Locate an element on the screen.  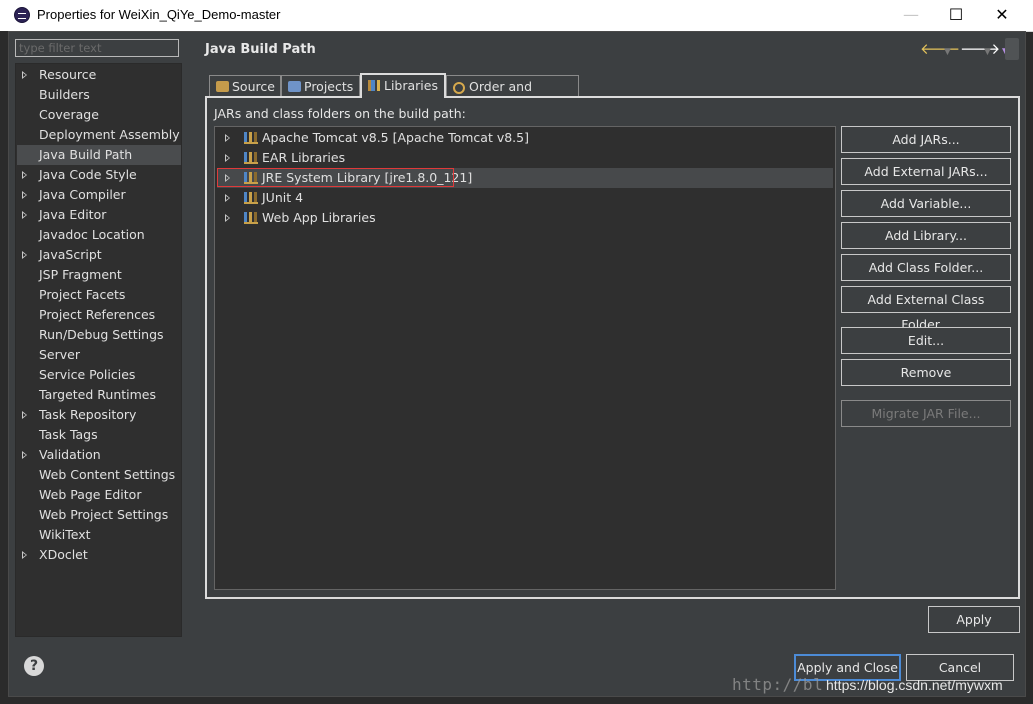
sidebar-item: Builders is located at coordinates (99, 95).